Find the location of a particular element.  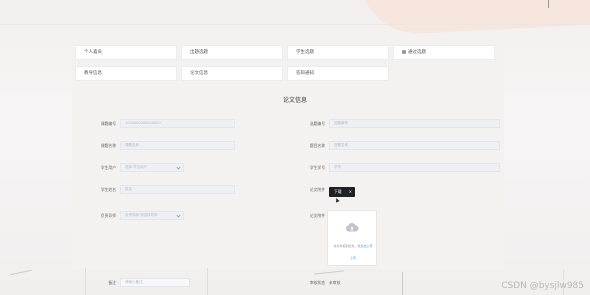

nav-item-label: 个人喜贡 is located at coordinates (93, 52).